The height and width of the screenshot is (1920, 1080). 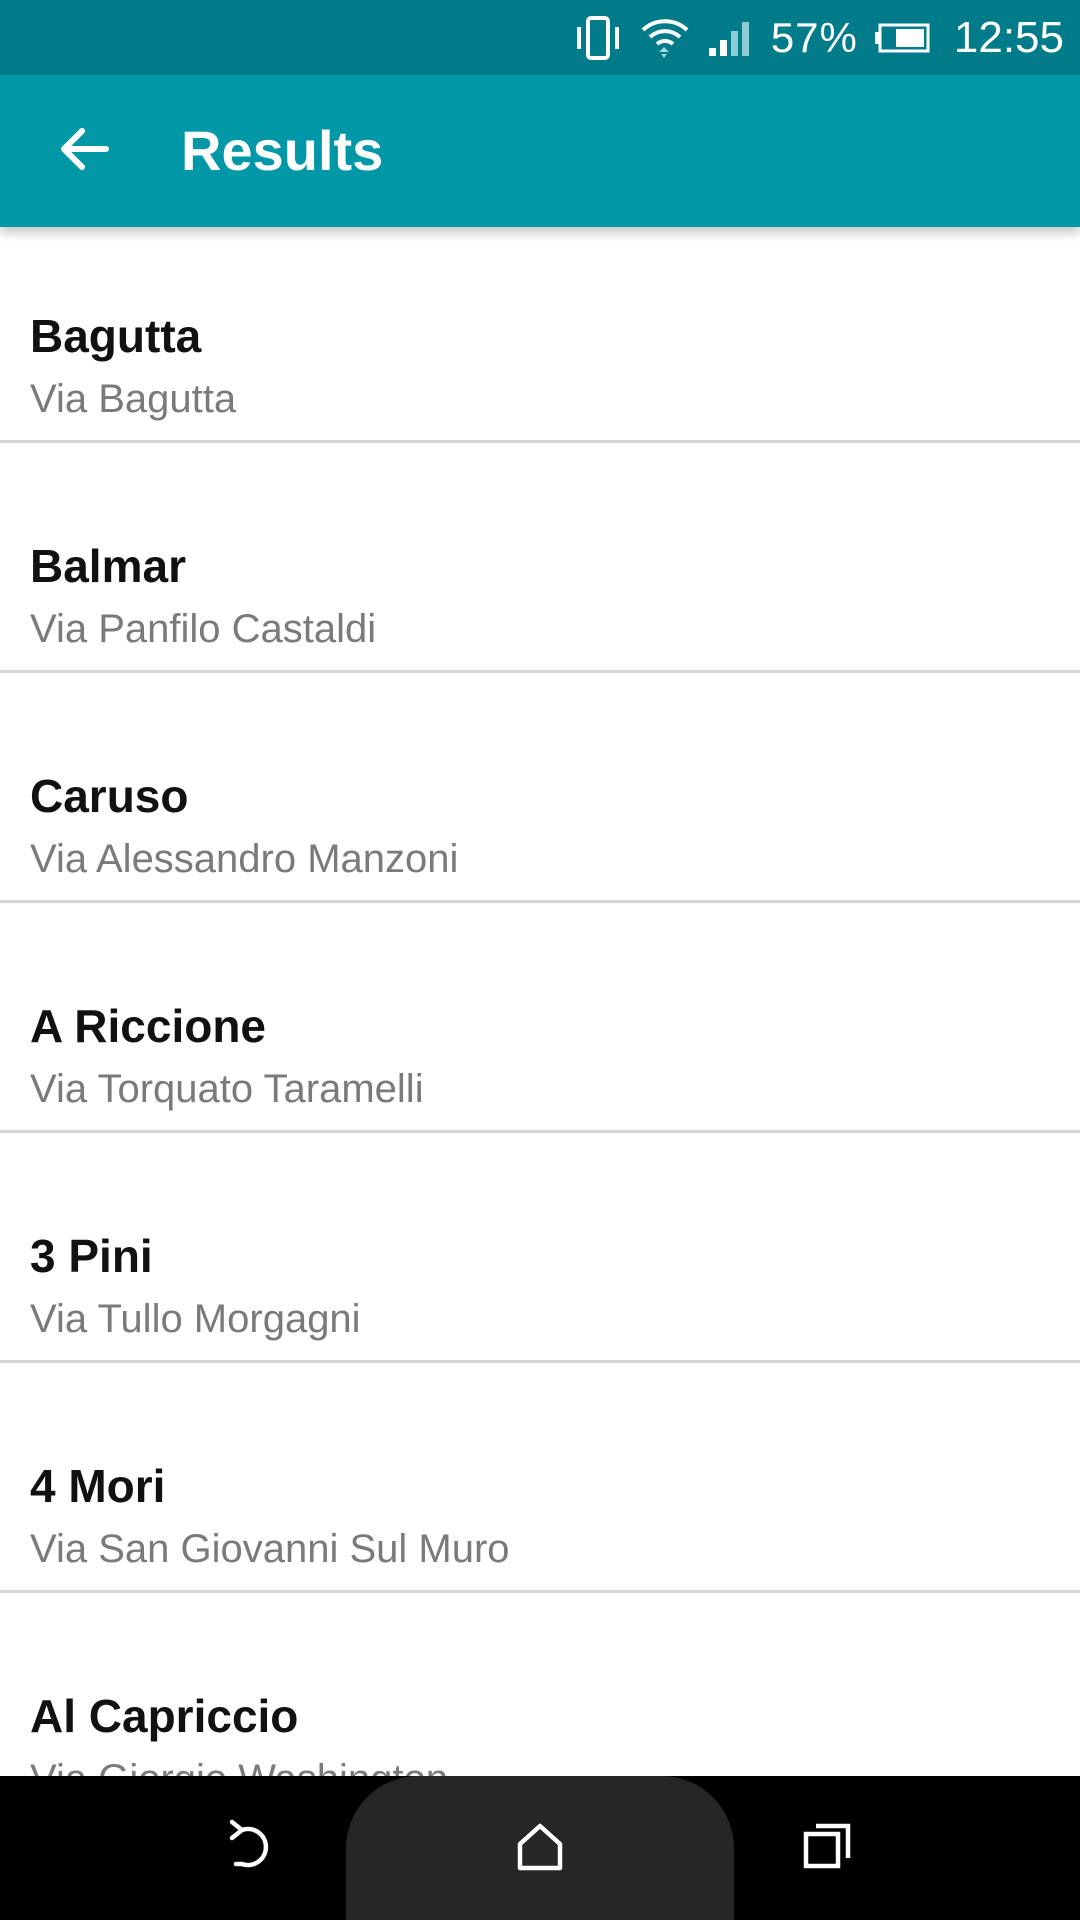 What do you see at coordinates (98, 1486) in the screenshot?
I see `restaurant-name: 4 Mori` at bounding box center [98, 1486].